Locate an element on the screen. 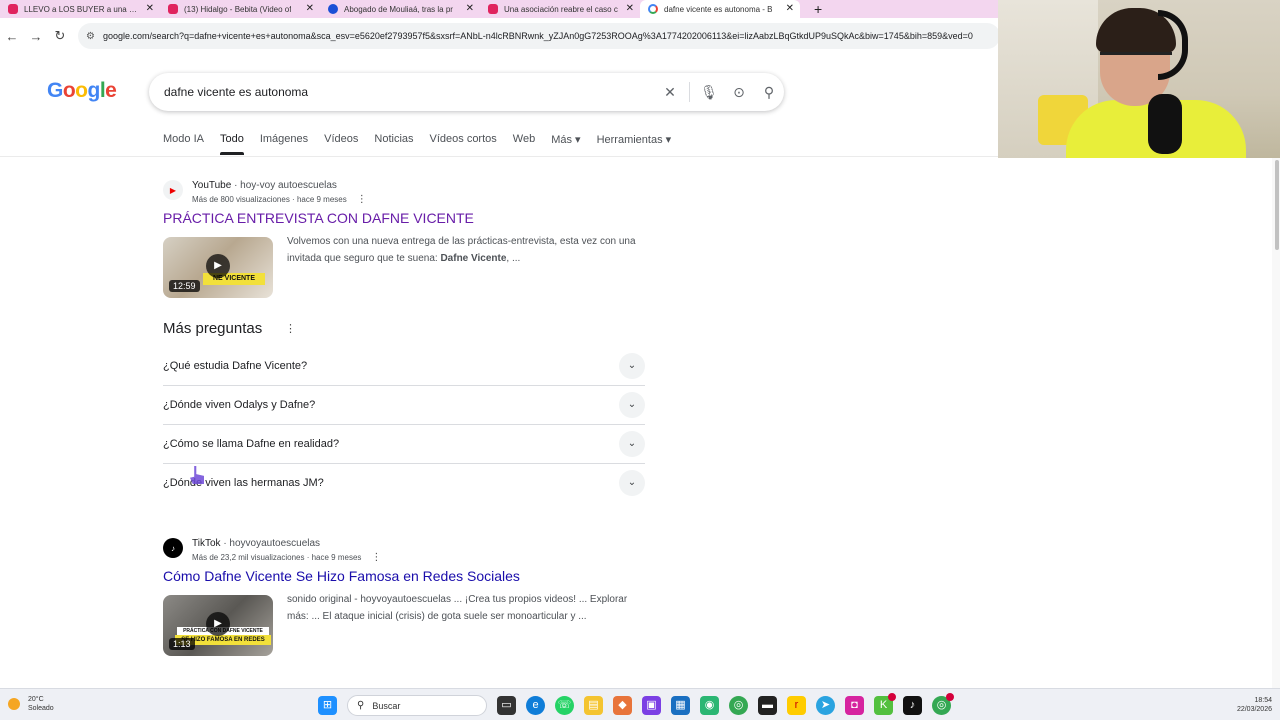 The height and width of the screenshot is (720, 1280). tab-herramientas: Herramientas ▾ is located at coordinates (634, 139).